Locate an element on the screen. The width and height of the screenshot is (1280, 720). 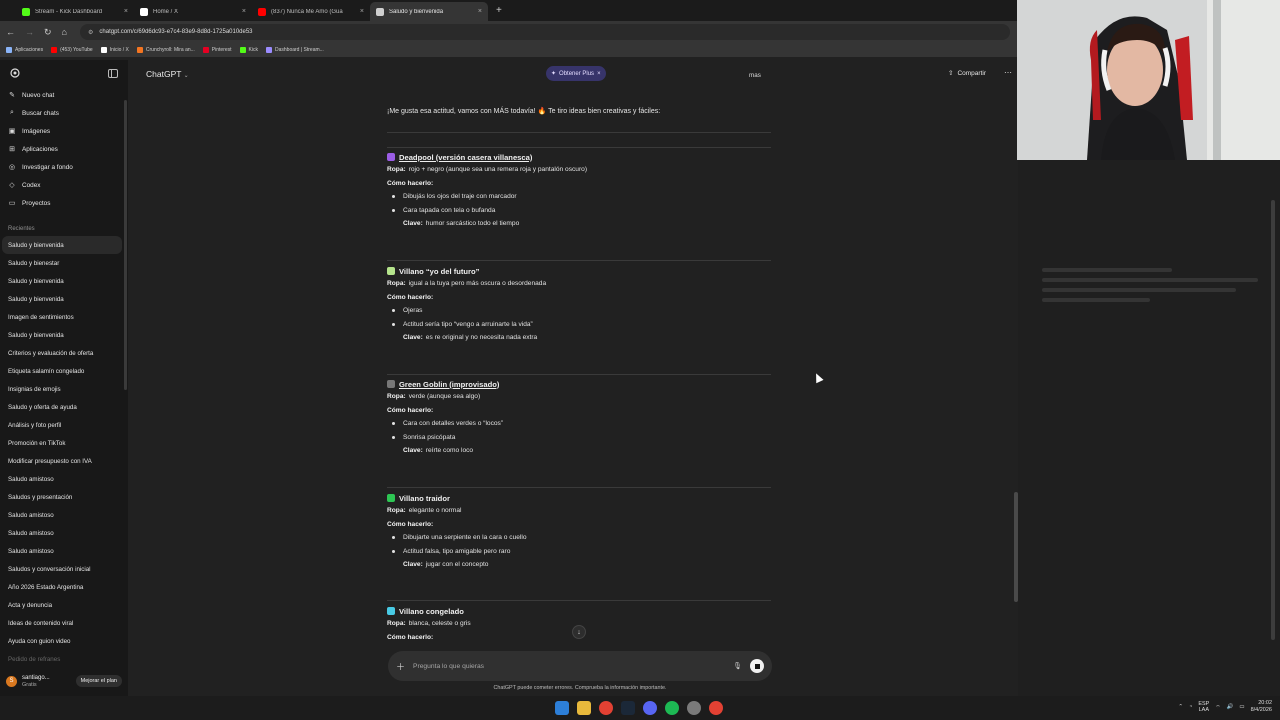
battery-icon: ▭ is located at coordinates (1241, 707).